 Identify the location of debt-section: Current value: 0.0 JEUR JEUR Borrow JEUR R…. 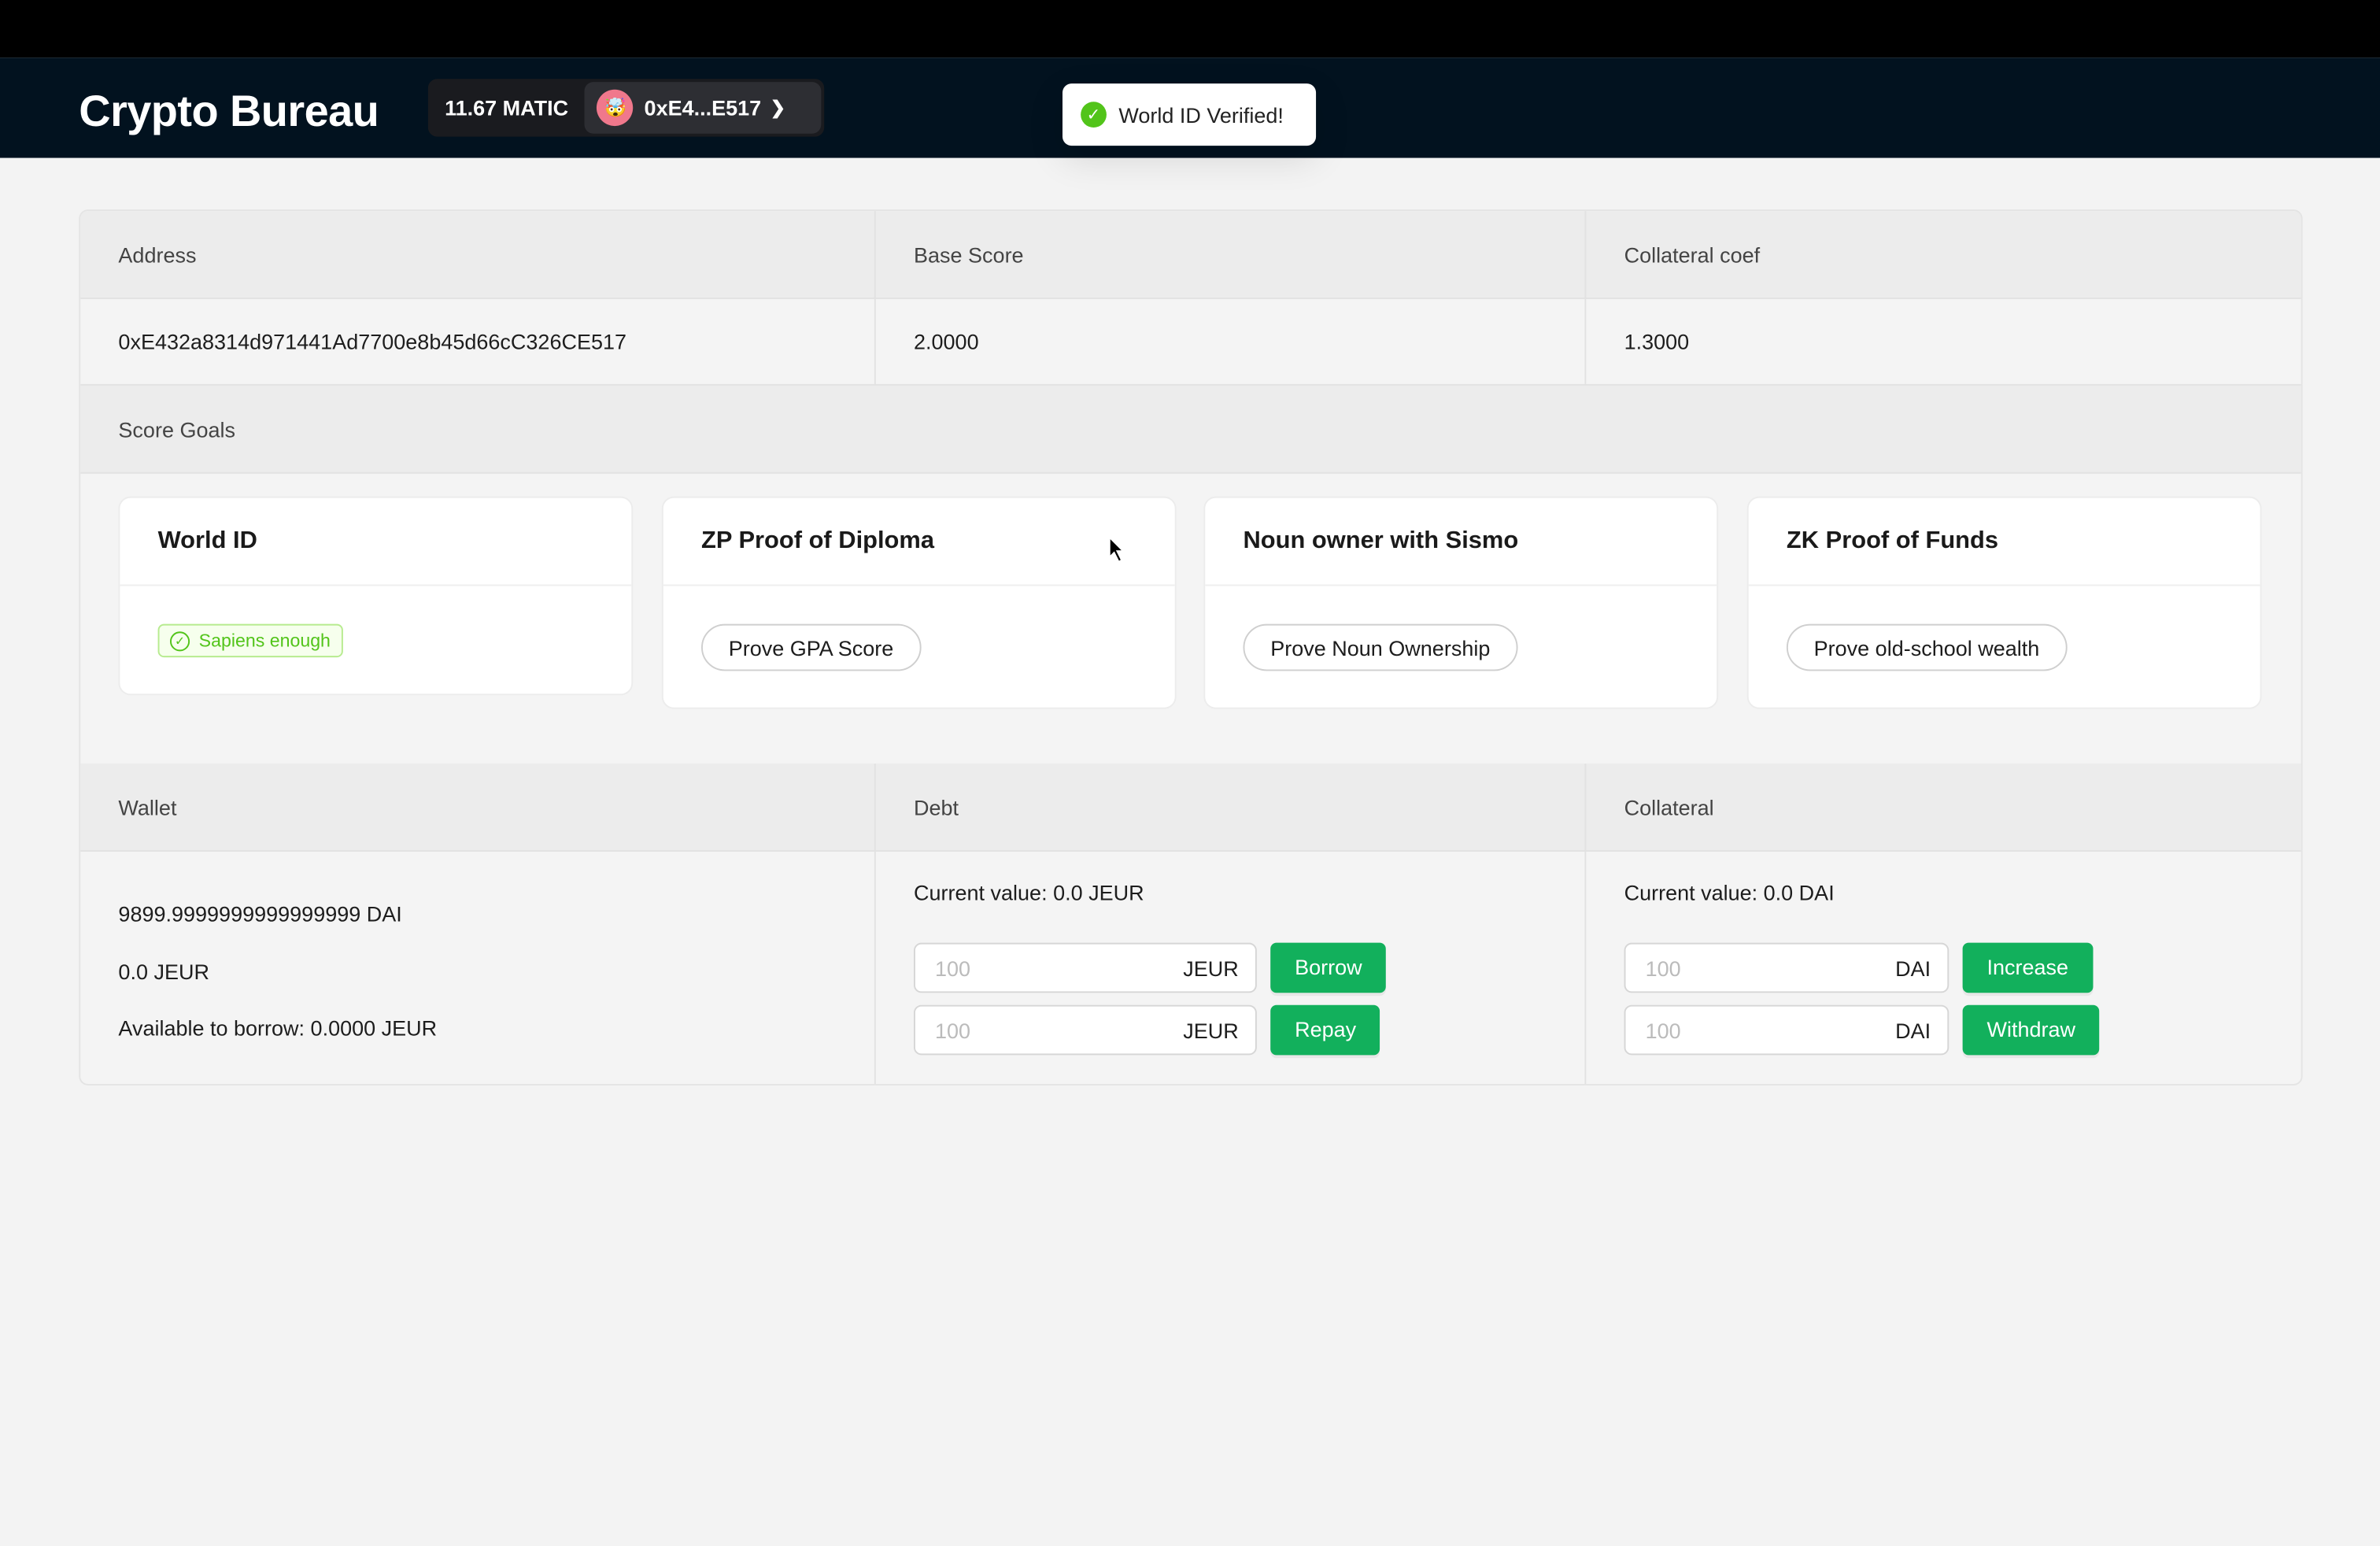
(1231, 967).